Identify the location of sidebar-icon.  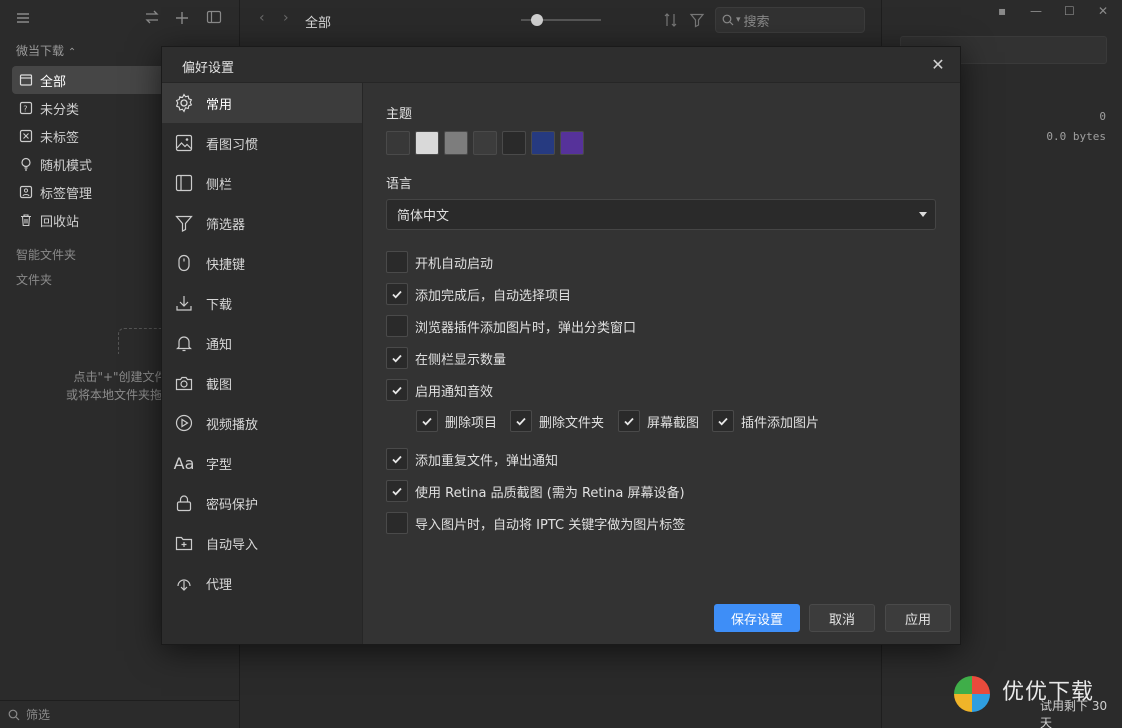
(184, 183).